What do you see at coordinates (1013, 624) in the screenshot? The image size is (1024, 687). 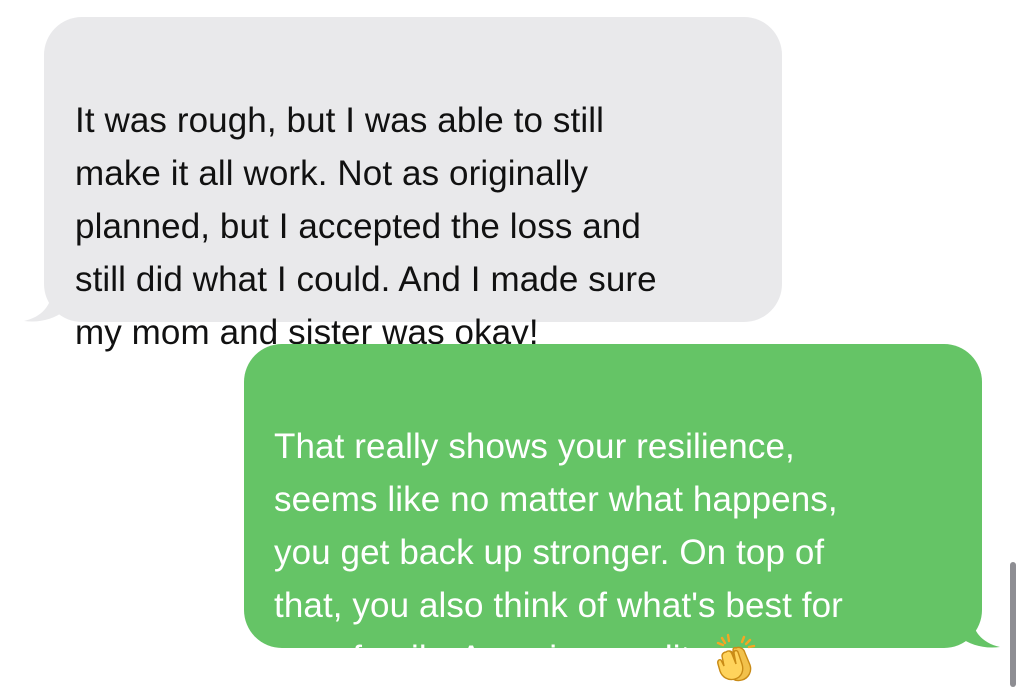 I see `scrollbar` at bounding box center [1013, 624].